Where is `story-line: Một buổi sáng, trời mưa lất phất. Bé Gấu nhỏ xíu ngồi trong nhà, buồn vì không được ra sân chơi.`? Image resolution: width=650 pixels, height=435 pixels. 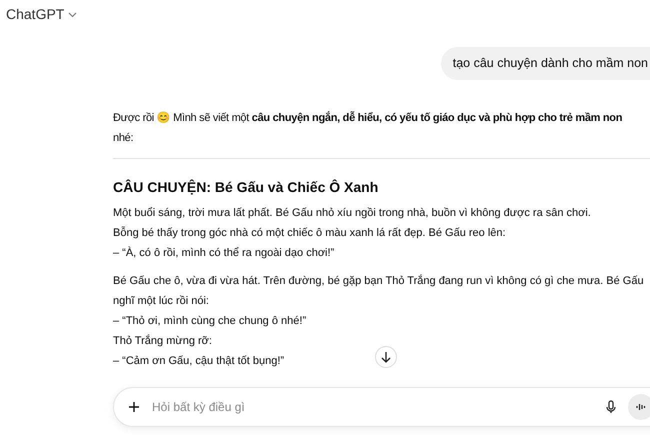
story-line: Một buổi sáng, trời mưa lất phất. Bé Gấu nhỏ xíu ngồi trong nhà, buồn vì không được ra sân chơi. is located at coordinates (352, 213).